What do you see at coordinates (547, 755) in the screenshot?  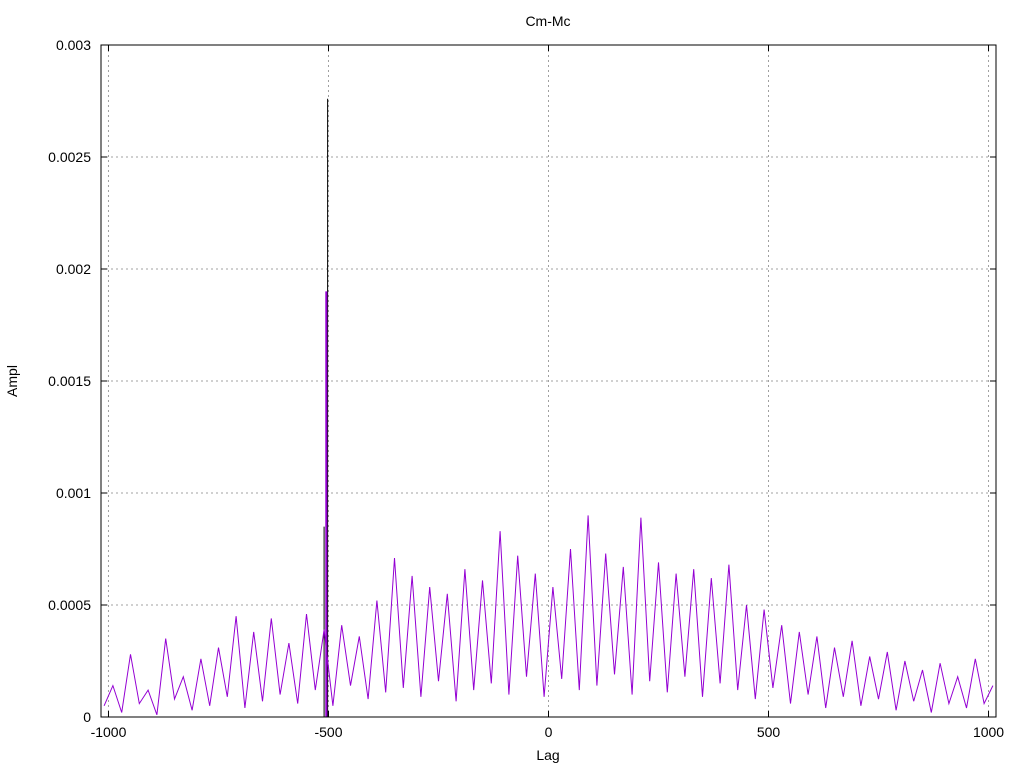 I see `x-axis-label: Lag` at bounding box center [547, 755].